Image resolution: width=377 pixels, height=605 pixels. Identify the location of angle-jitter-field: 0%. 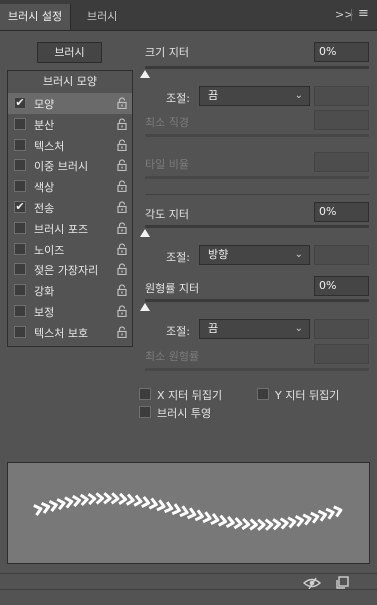
(341, 212).